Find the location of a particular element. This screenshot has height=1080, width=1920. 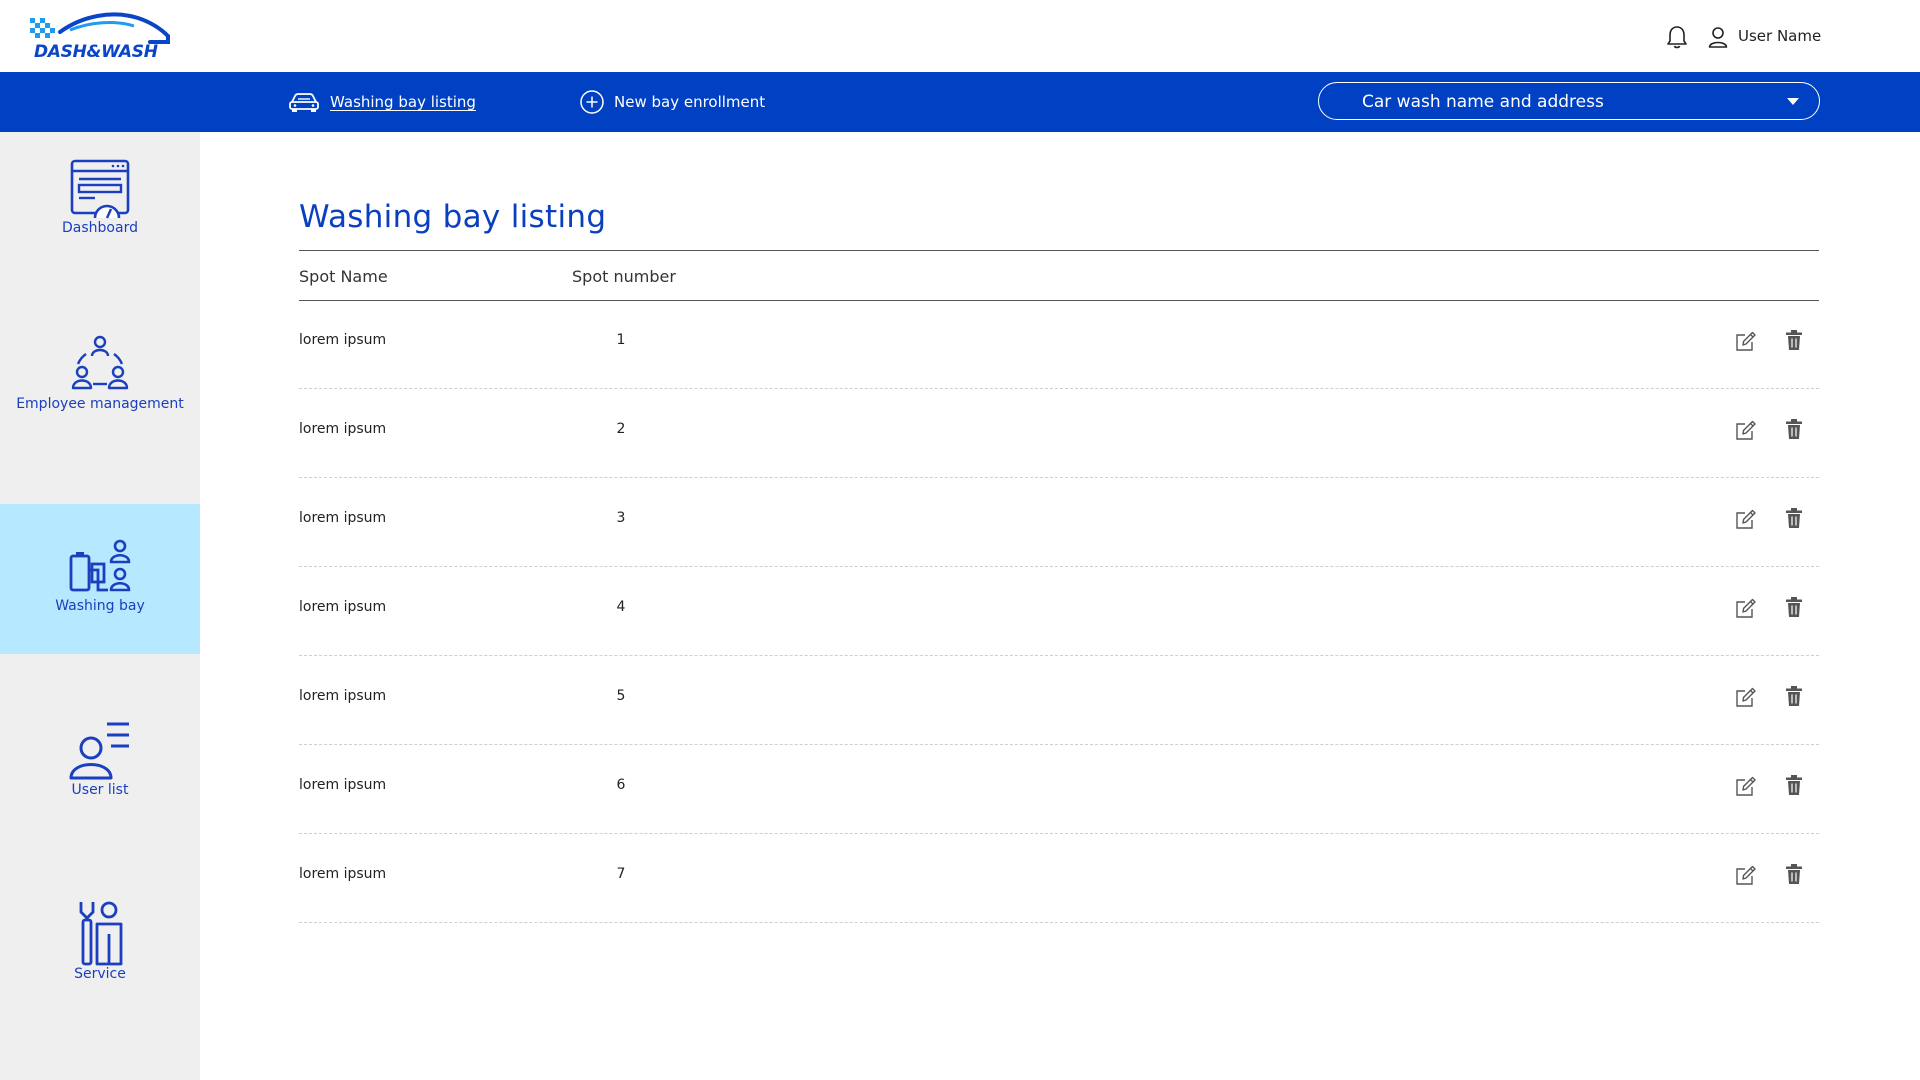

top-header: DASH&WASH User Name is located at coordinates (960, 36).